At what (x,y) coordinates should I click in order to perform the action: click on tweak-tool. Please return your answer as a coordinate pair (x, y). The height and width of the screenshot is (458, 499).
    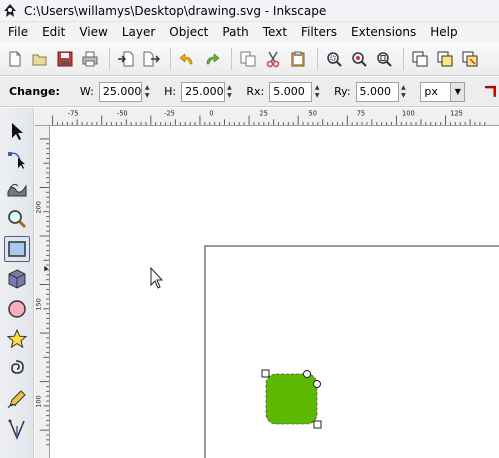
    Looking at the image, I should click on (17, 187).